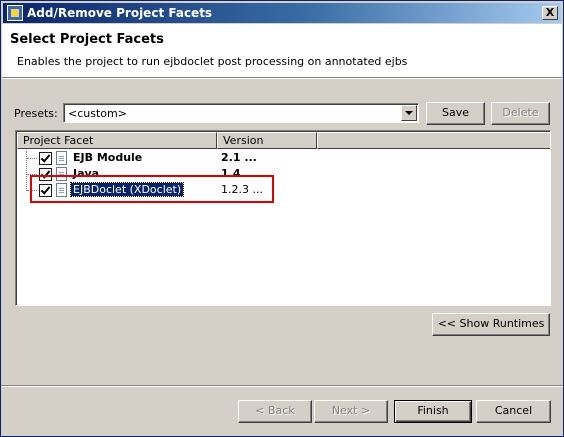 Image resolution: width=564 pixels, height=437 pixels. Describe the element at coordinates (15, 13) in the screenshot. I see `eclipse-window-icon` at that location.